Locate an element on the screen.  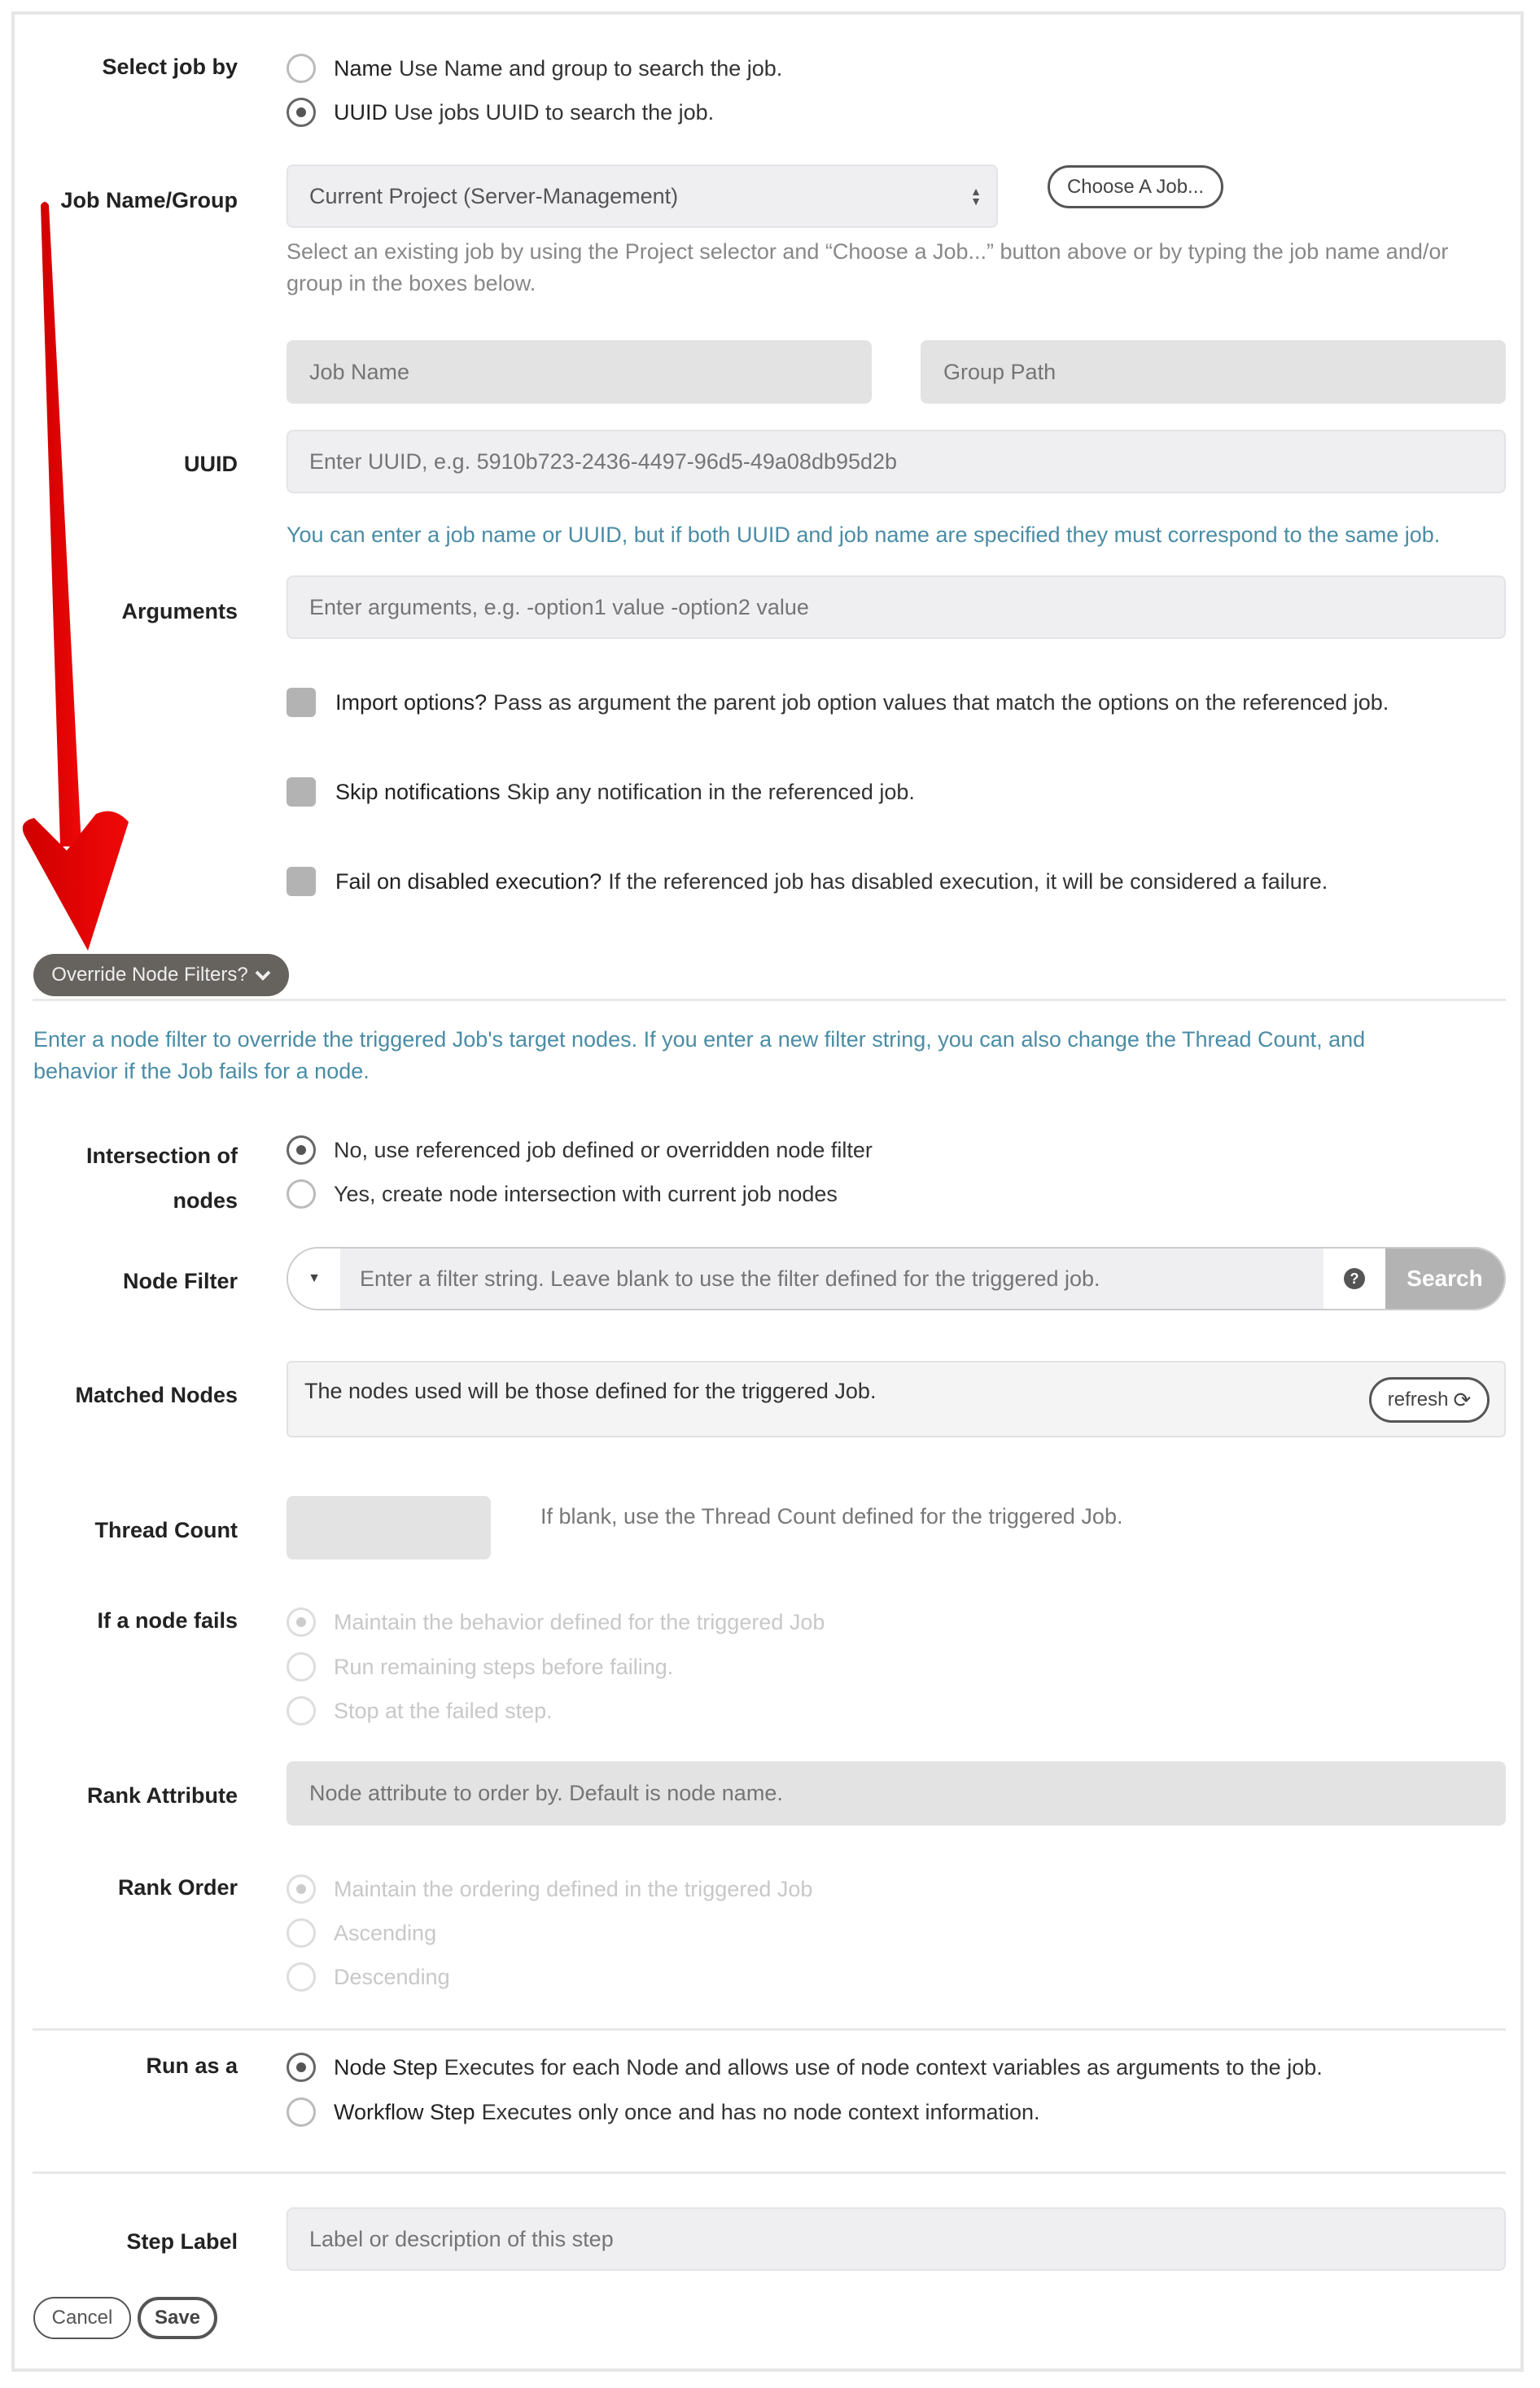
question-circle-icon: ? is located at coordinates (1355, 1278).